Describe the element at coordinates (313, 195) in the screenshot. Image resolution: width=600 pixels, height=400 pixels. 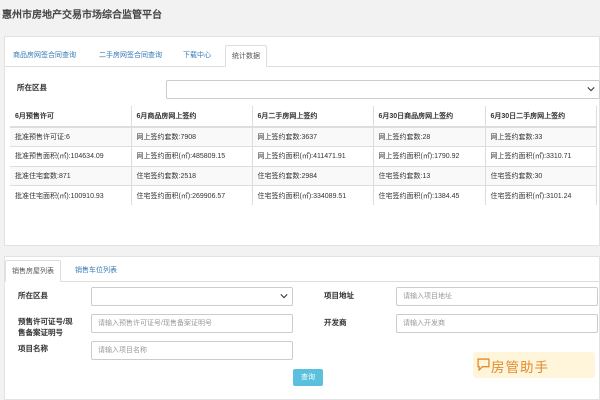
I see `table-cell: 住宅签约面积(㎡):334089.51` at that location.